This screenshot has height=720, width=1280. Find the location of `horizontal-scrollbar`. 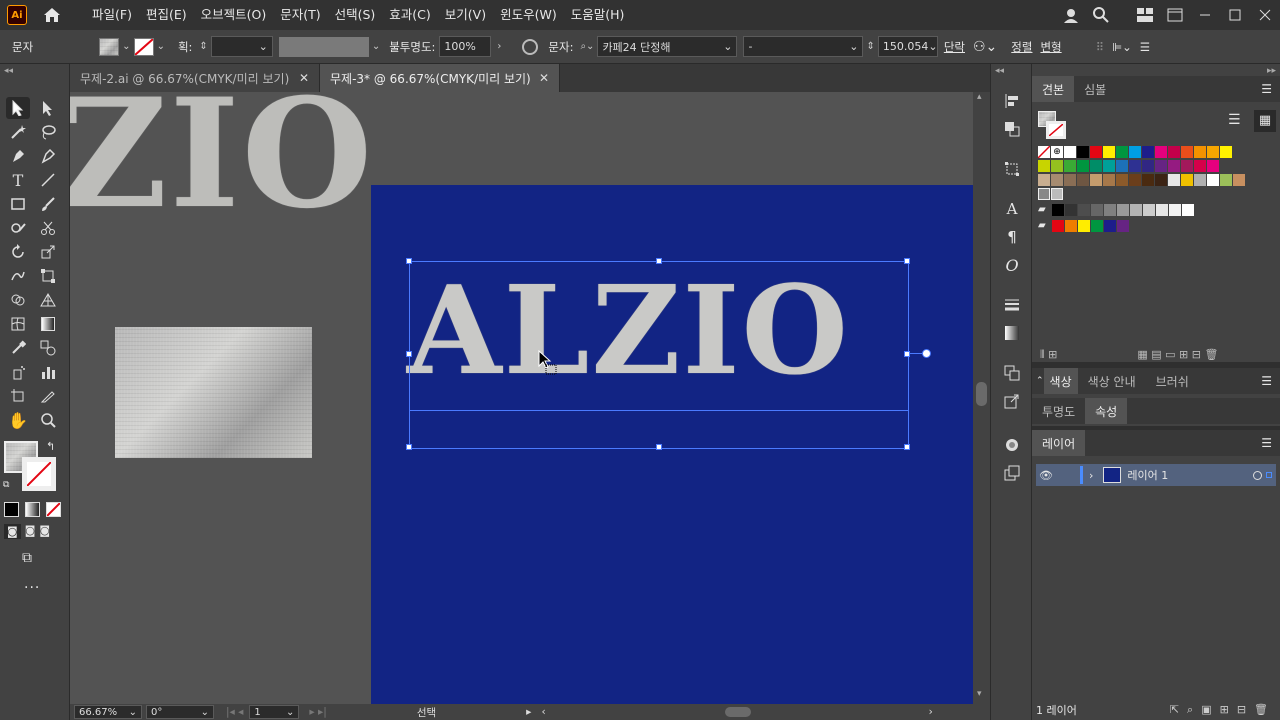

horizontal-scrollbar is located at coordinates (737, 712).